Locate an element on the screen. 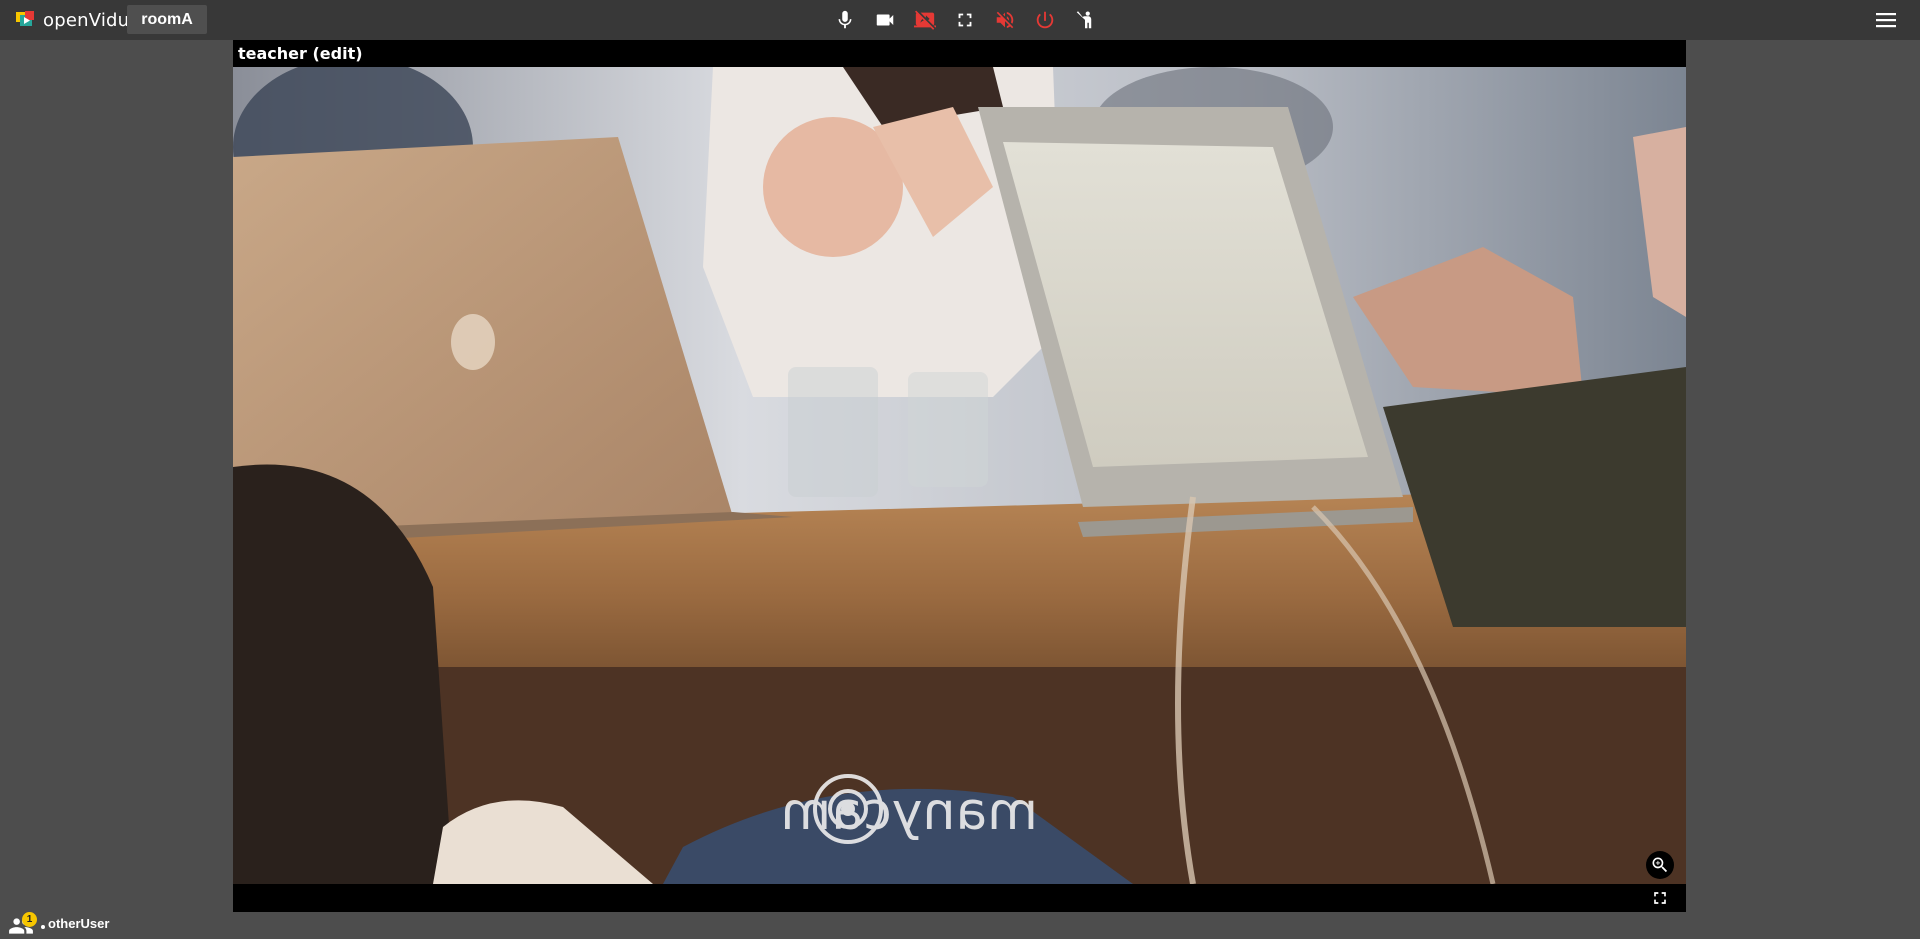 This screenshot has width=1920, height=939. participant-entry: 1 otherUser is located at coordinates (58, 923).